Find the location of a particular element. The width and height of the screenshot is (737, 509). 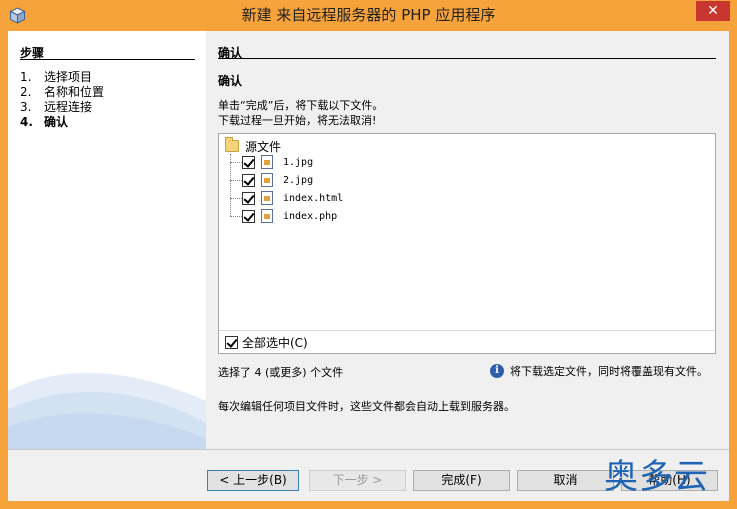

autosync-text: 每次编辑任何项目文件时，这些文件都会自动上载到服务器。 is located at coordinates (366, 406).